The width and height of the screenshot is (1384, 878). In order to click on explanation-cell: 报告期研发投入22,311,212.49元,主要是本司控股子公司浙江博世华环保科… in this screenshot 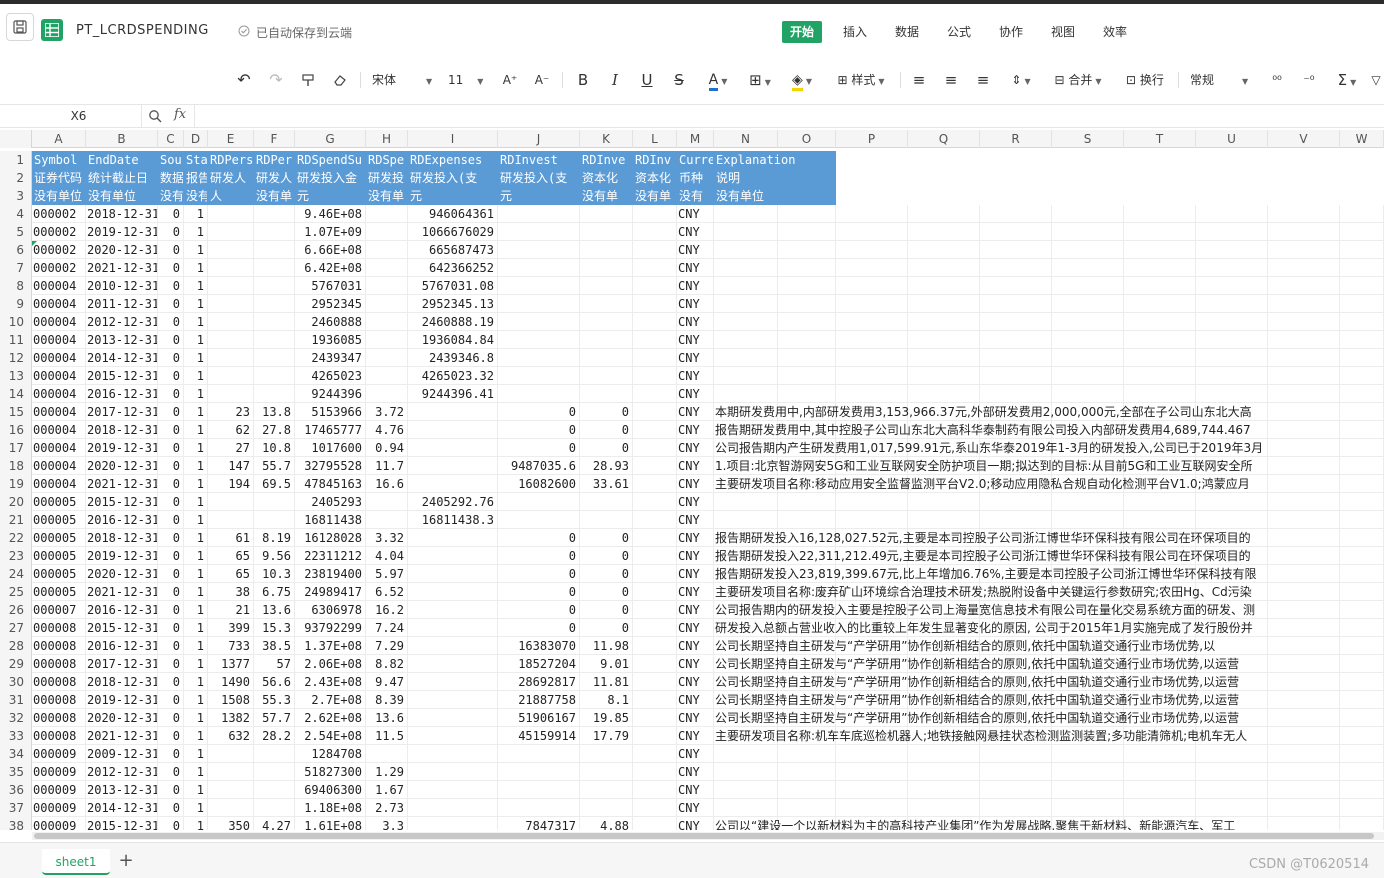, I will do `click(1049, 556)`.